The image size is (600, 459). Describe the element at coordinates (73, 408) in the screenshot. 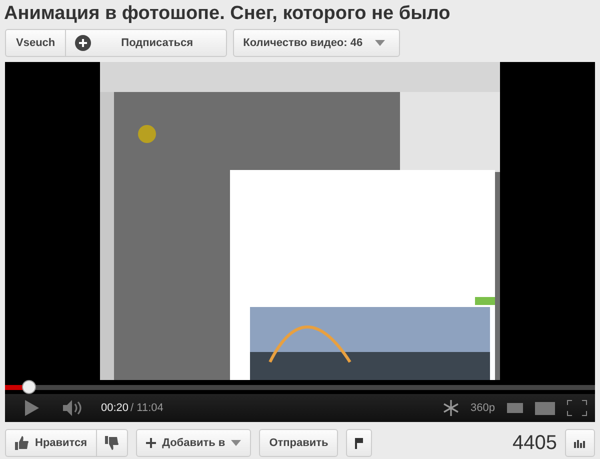

I see `volume-icon` at that location.